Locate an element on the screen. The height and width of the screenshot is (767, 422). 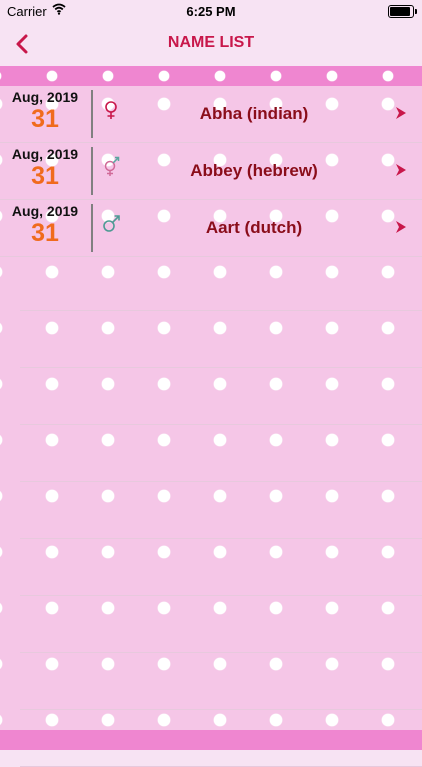
nav-bar: NAME LIST is located at coordinates (211, 44).